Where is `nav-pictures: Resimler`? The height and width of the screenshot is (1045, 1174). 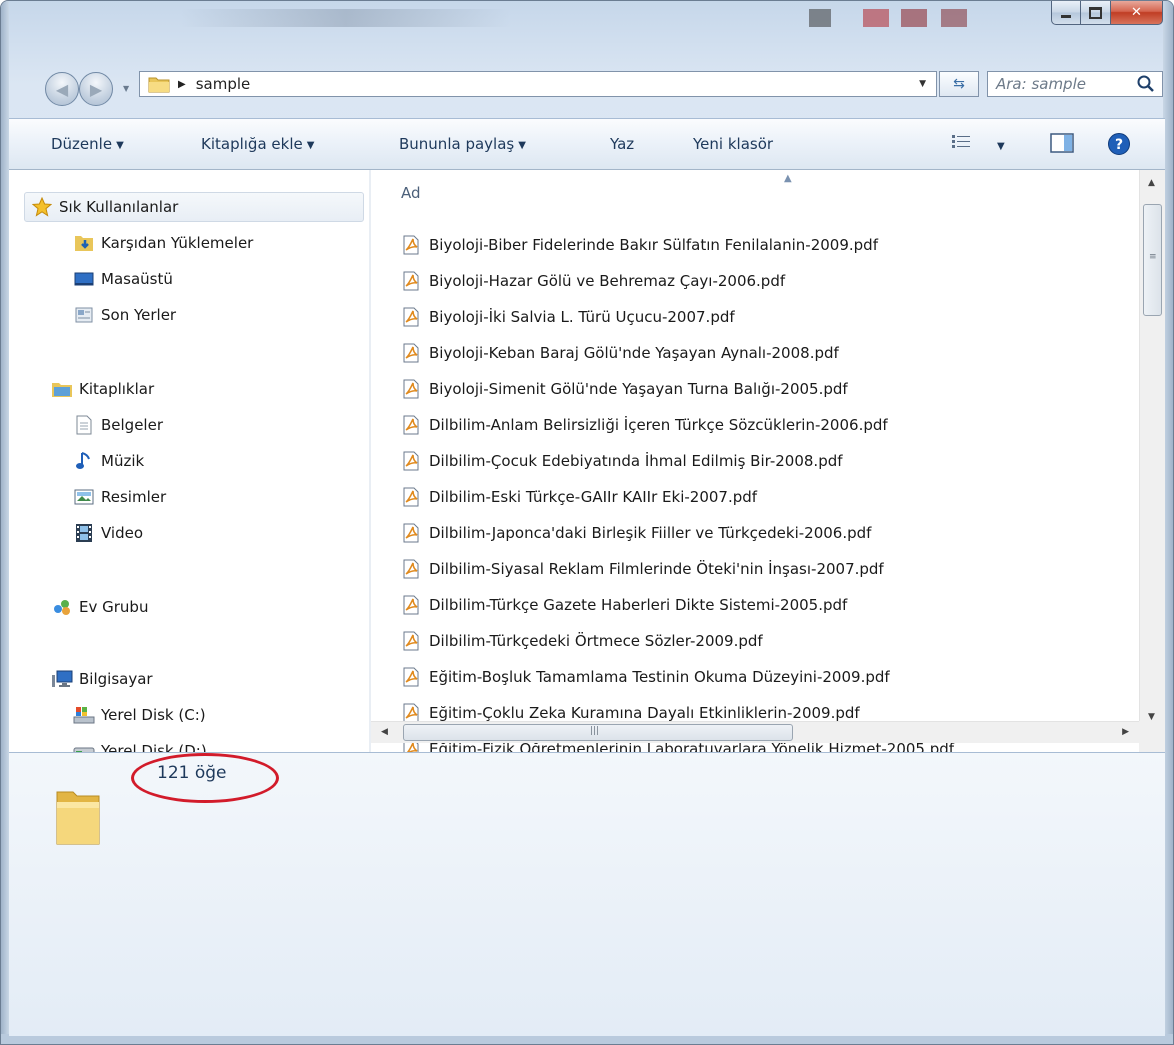
nav-pictures: Resimler is located at coordinates (119, 497).